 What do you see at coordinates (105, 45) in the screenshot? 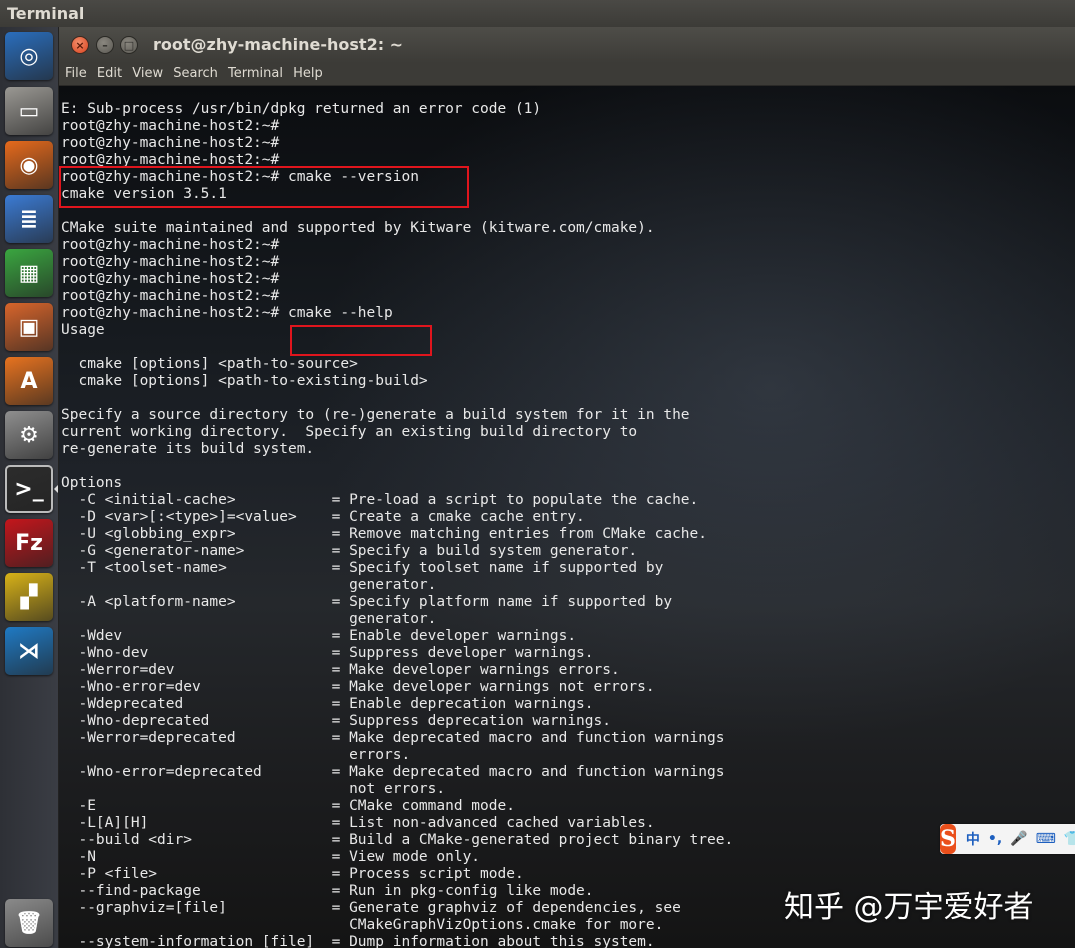
I see `minimize-button: –` at bounding box center [105, 45].